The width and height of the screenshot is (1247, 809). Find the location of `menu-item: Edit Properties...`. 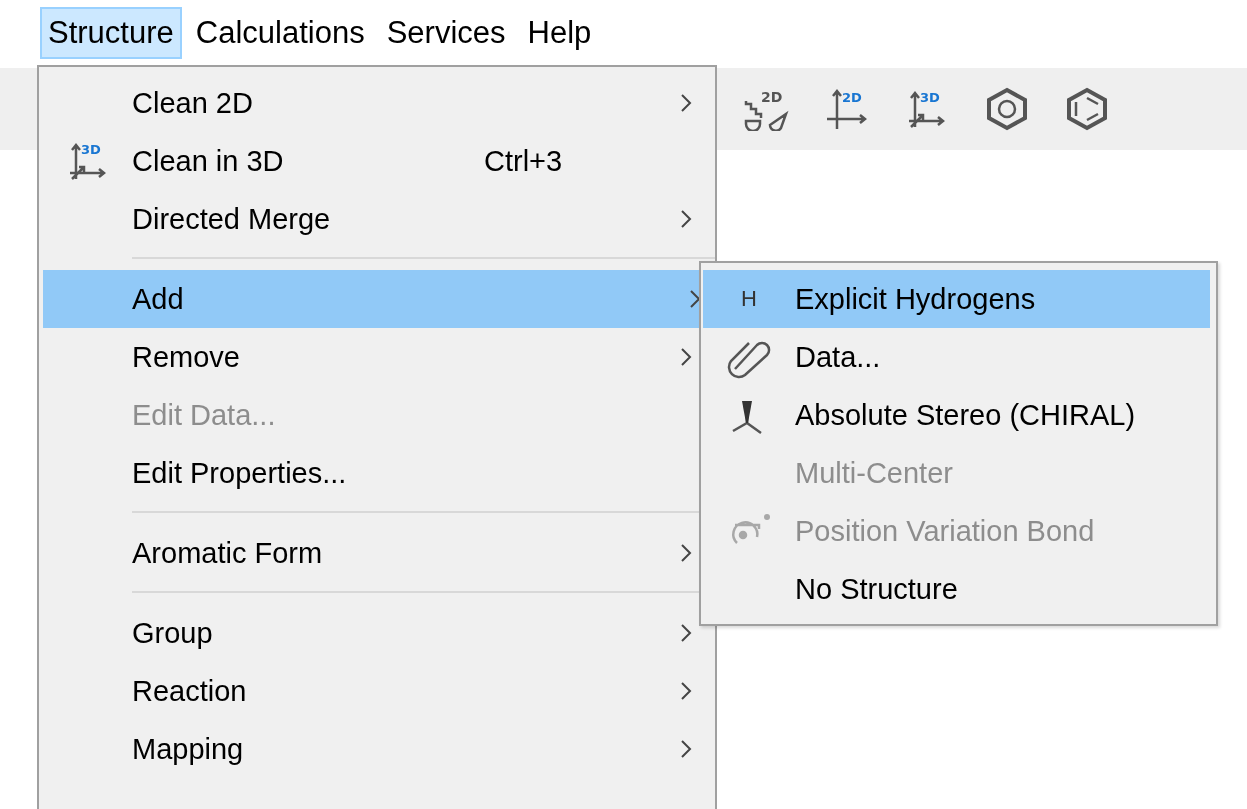

menu-item: Edit Properties... is located at coordinates (371, 473).